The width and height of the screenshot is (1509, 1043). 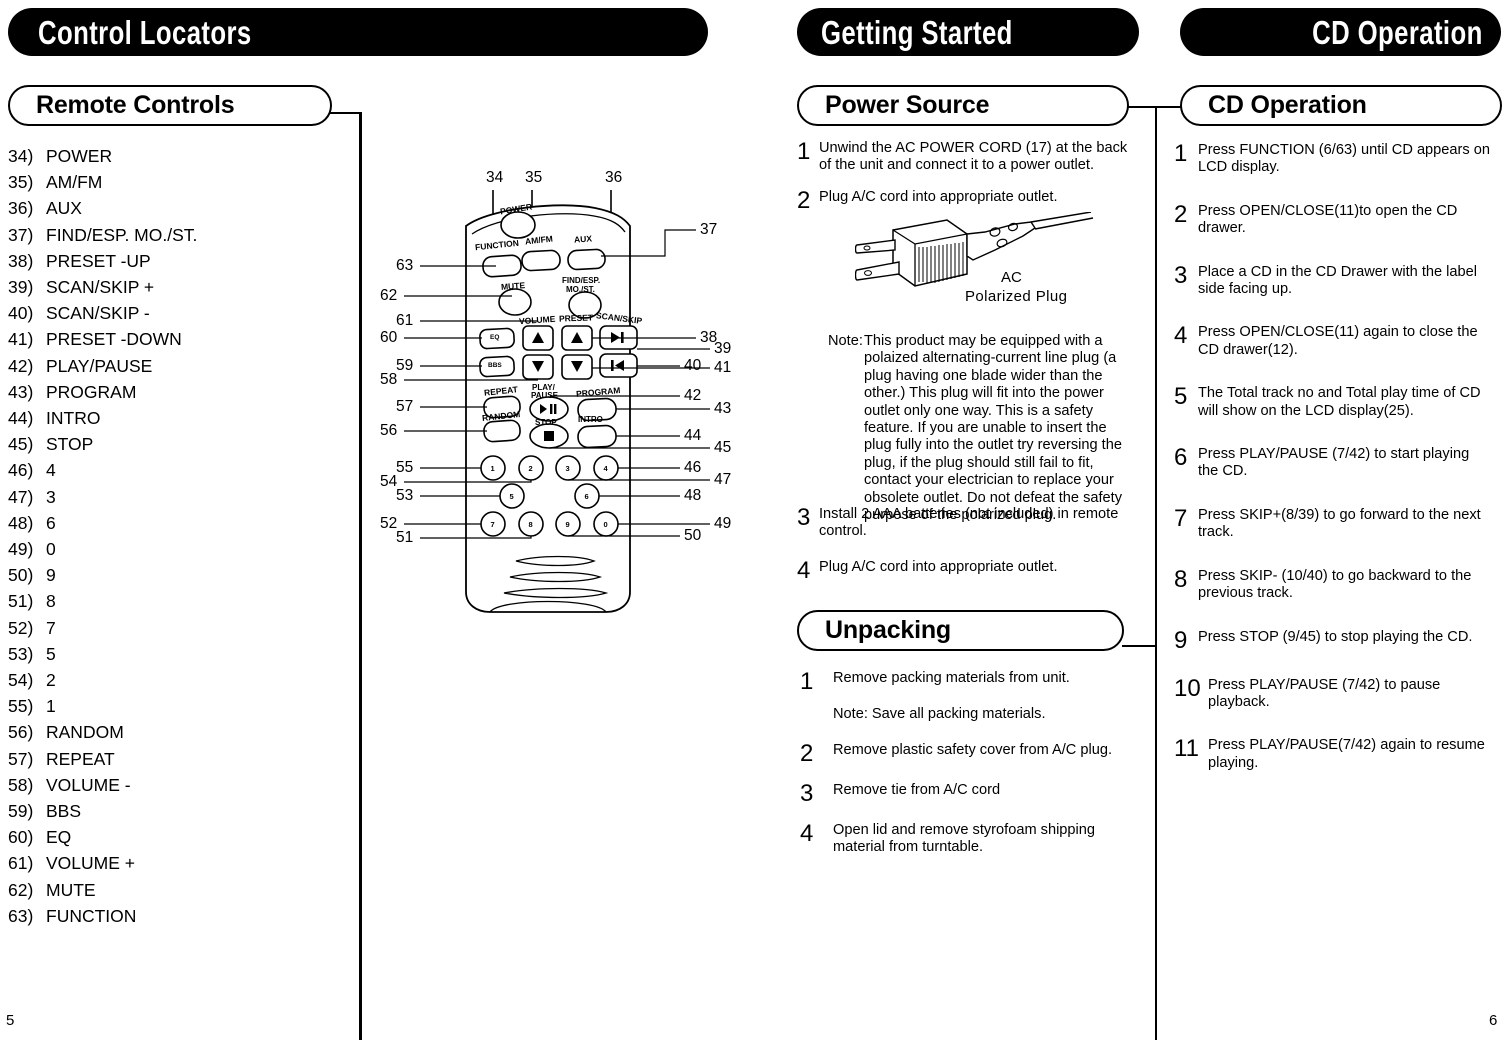 I want to click on remote-label-intro: INTRO, so click(x=590, y=419).